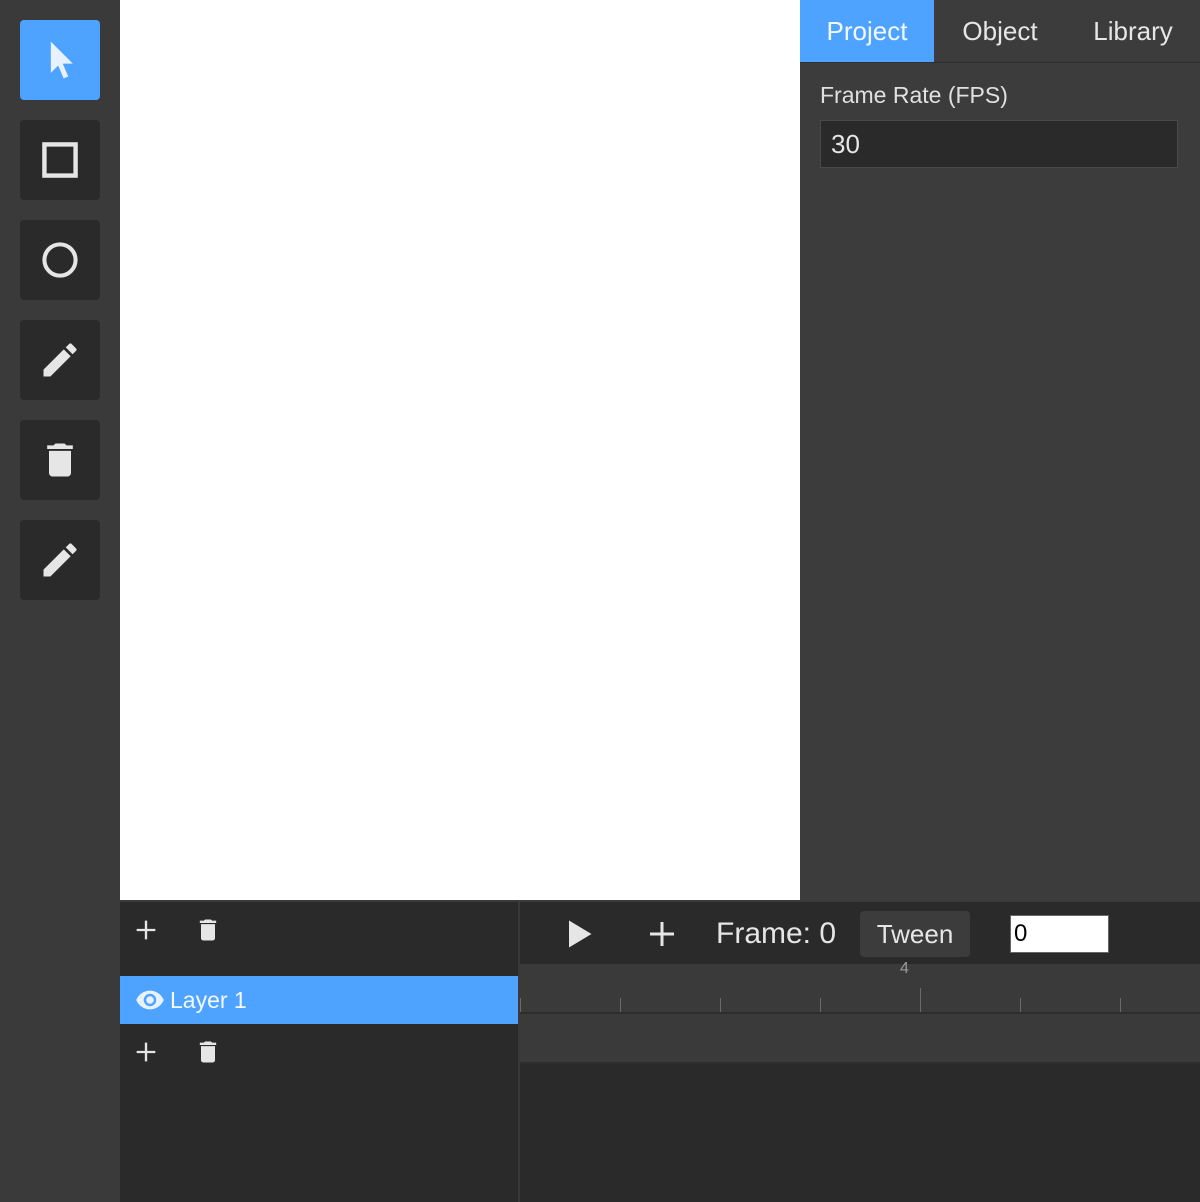 The height and width of the screenshot is (1202, 1200). I want to click on select-tool-button, so click(60, 60).